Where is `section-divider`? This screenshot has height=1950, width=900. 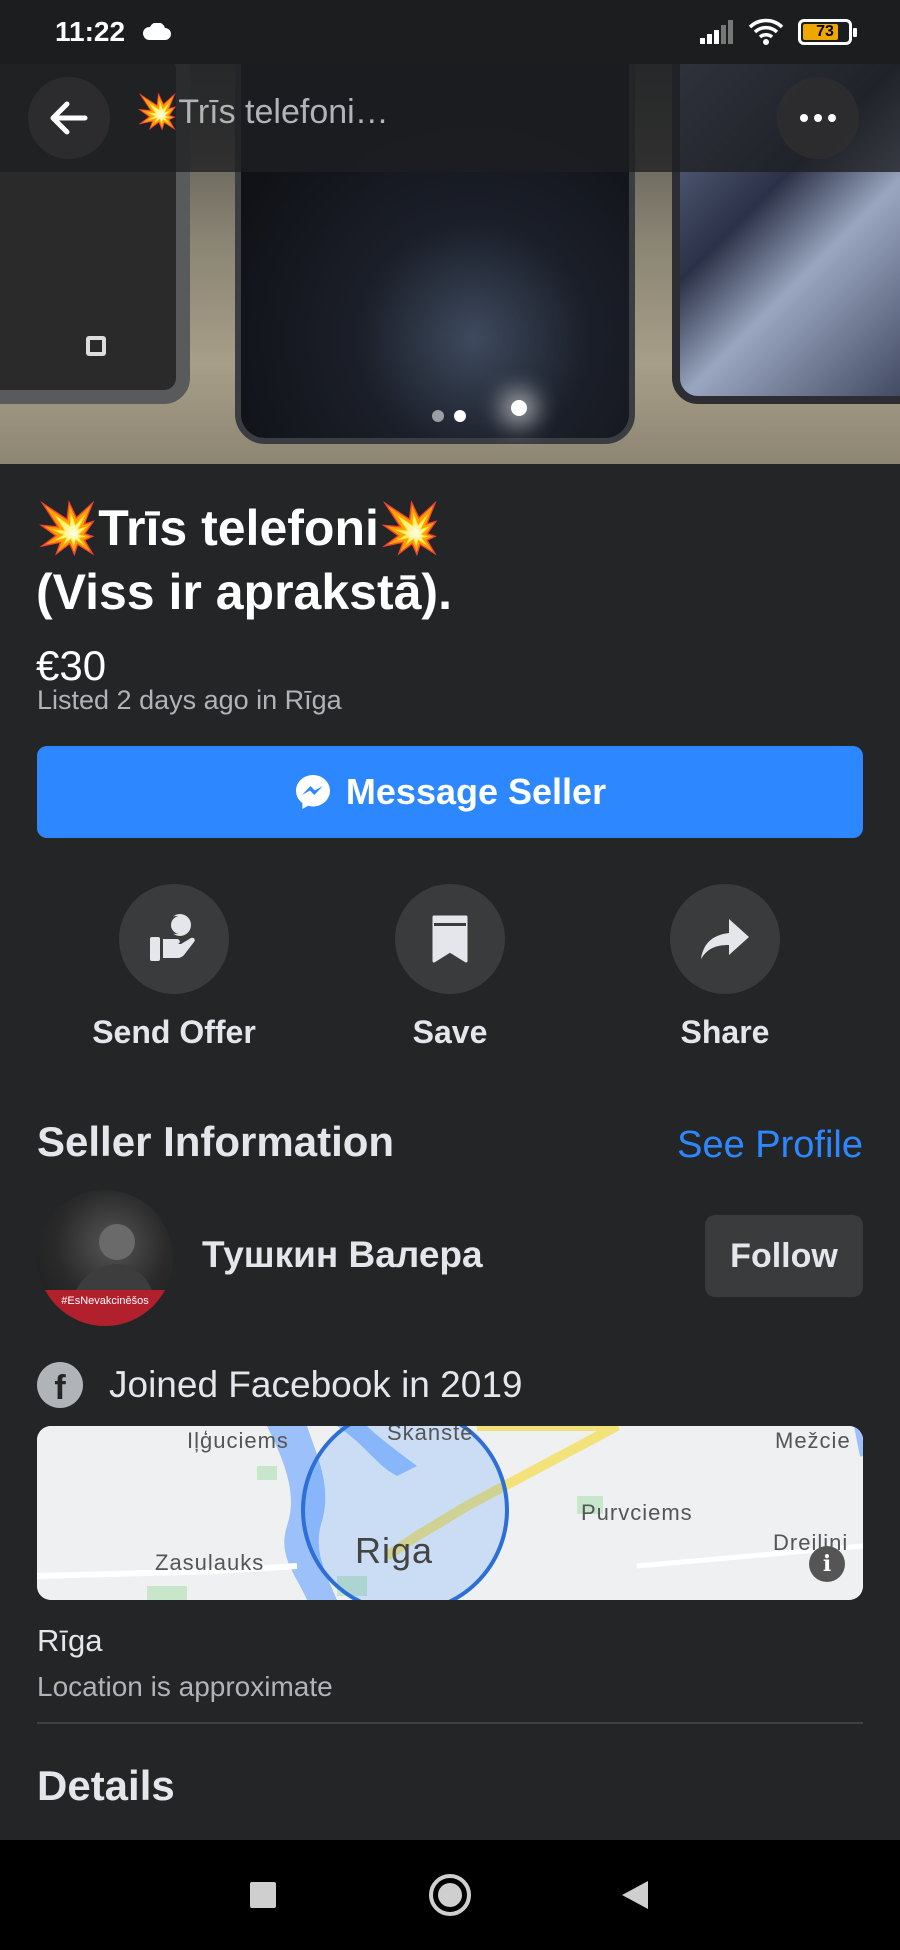
section-divider is located at coordinates (450, 1723).